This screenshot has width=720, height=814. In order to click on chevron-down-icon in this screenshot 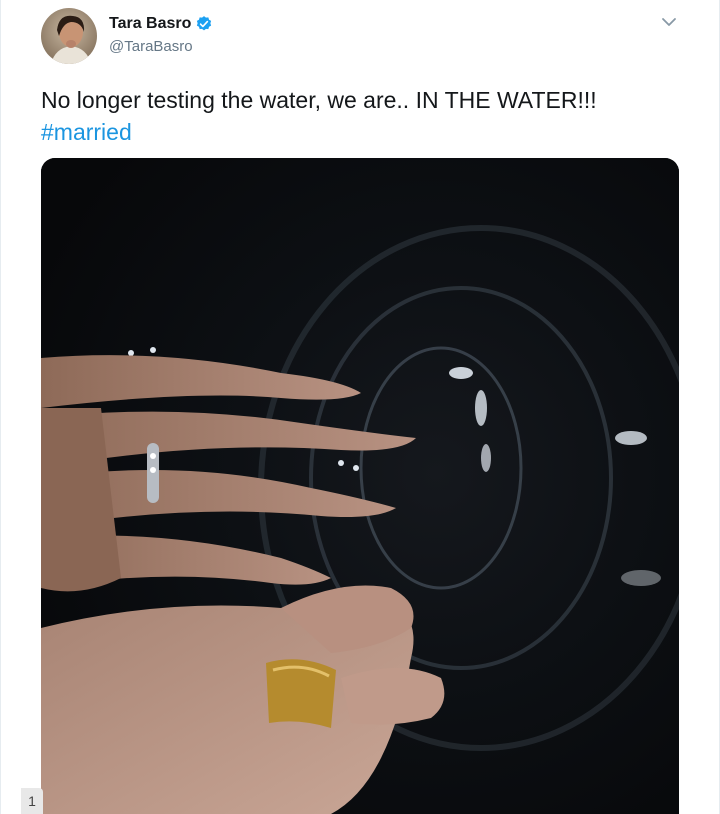, I will do `click(669, 22)`.